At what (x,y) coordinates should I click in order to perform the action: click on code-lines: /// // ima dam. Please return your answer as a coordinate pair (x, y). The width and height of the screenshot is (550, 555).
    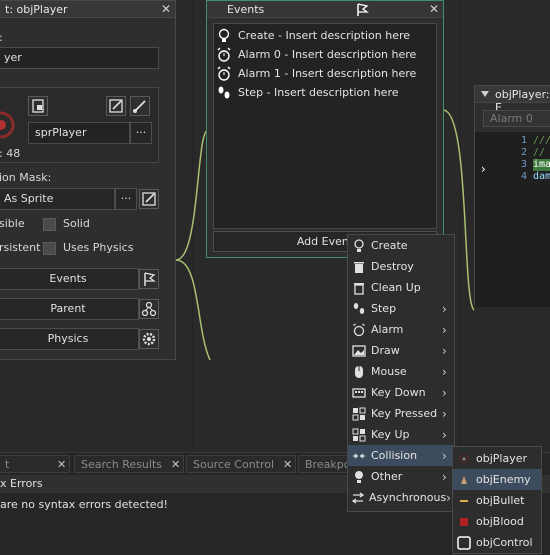
    Looking at the image, I should click on (541, 159).